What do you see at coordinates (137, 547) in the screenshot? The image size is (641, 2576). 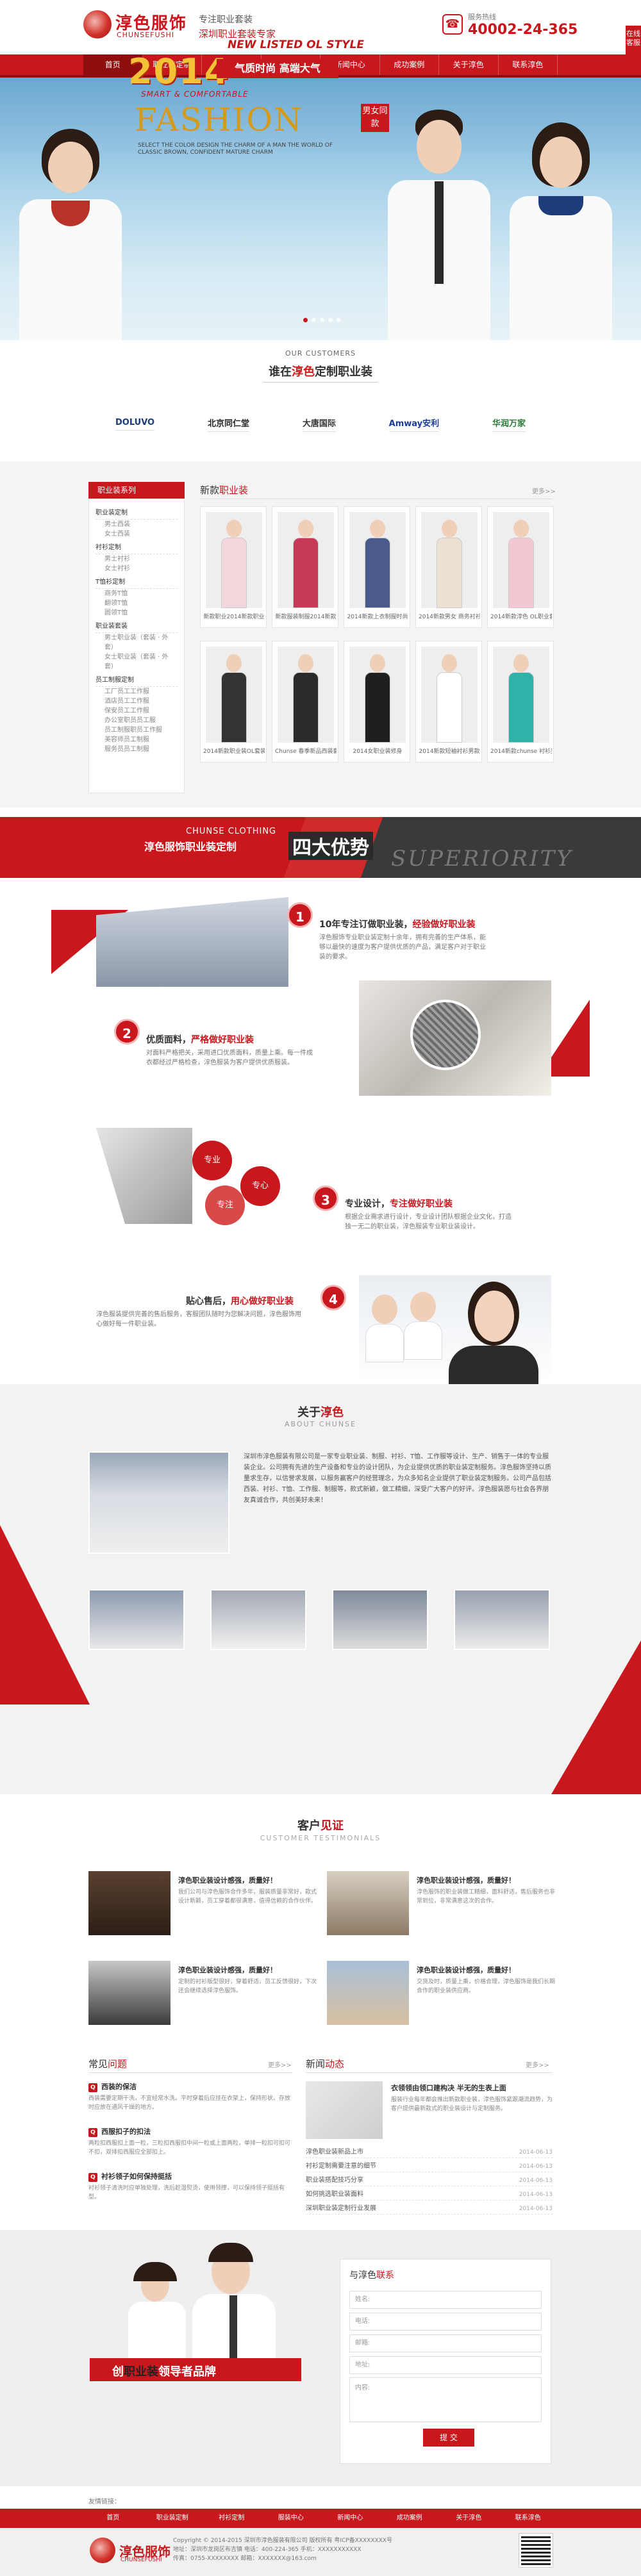 I see `sidebar-category: 衬衫定制` at bounding box center [137, 547].